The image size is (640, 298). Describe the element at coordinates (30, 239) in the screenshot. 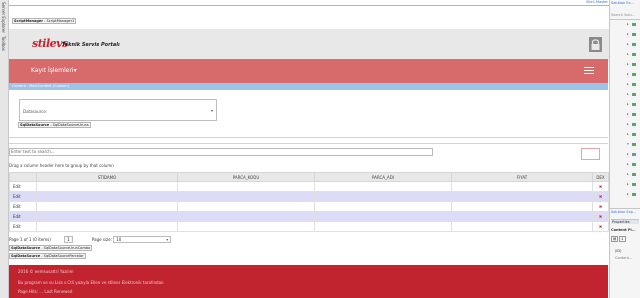

I see `pager-summary: Page 1 of 1 (0 items)` at that location.